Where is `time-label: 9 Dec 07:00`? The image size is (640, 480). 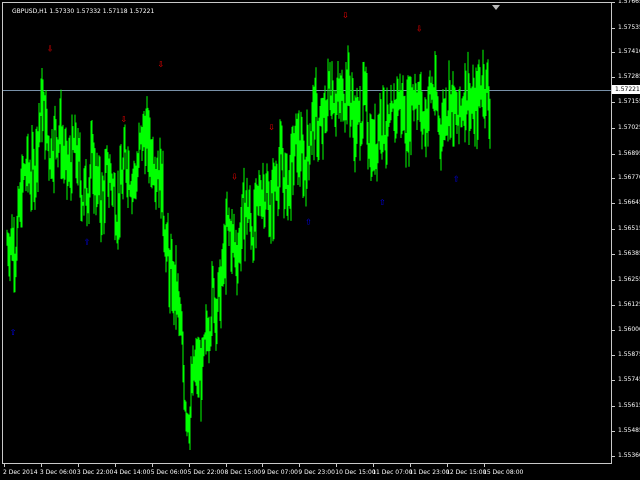 time-label: 9 Dec 07:00 is located at coordinates (279, 472).